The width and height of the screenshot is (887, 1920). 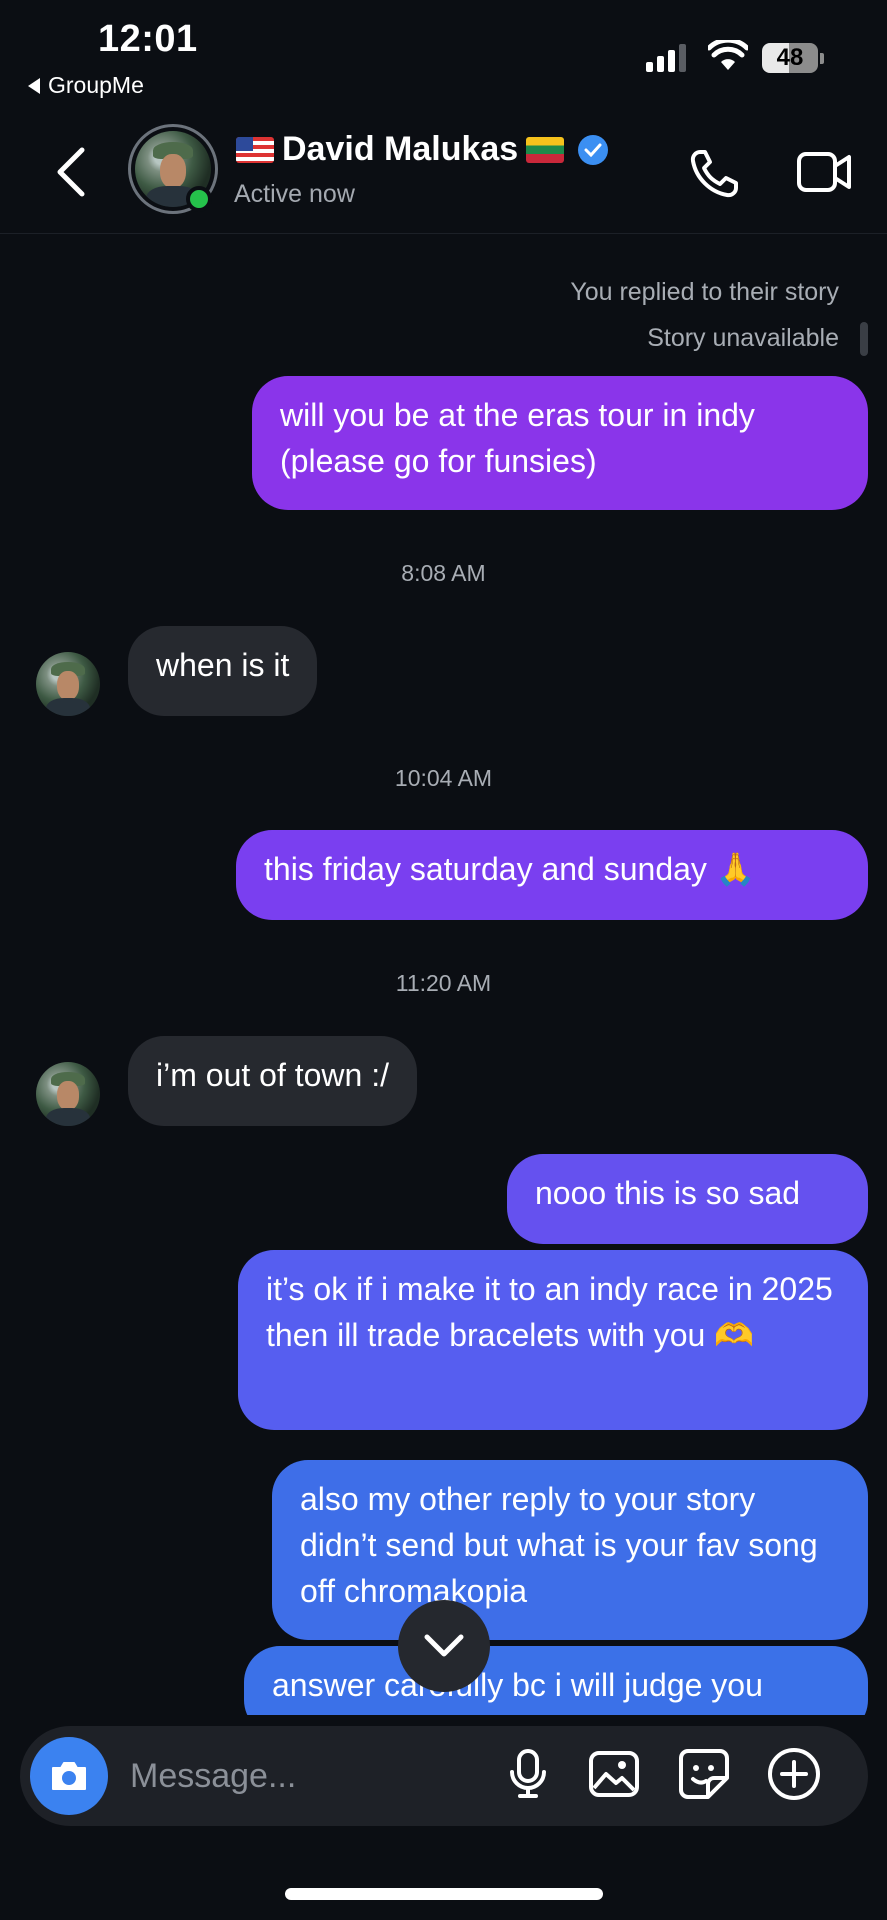 I want to click on active-status: Active now, so click(x=294, y=194).